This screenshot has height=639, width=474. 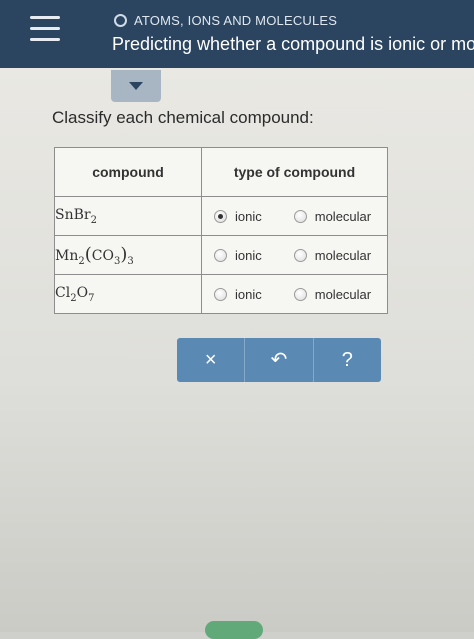 What do you see at coordinates (183, 117) in the screenshot?
I see `question-prompt: Classify each chemical compound:` at bounding box center [183, 117].